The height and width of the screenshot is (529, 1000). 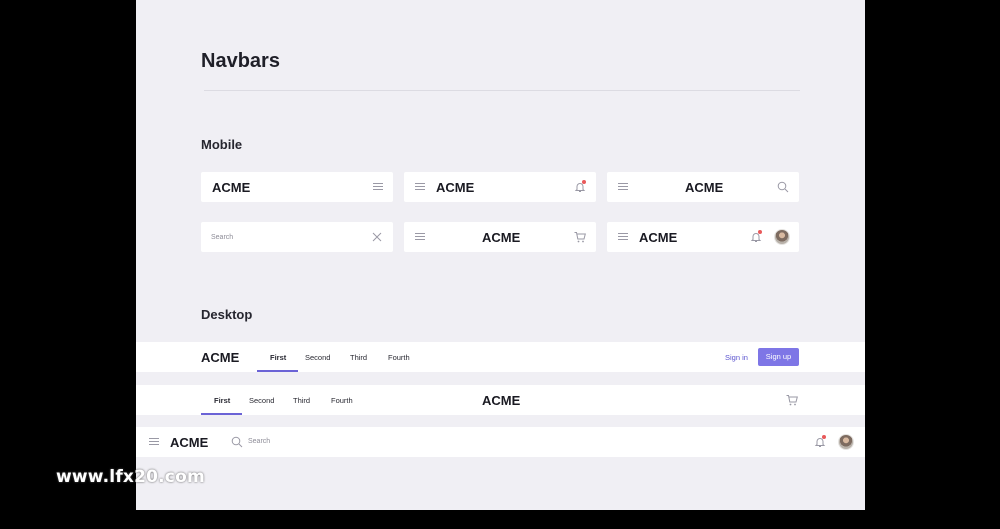 I want to click on mobile-navbar-3: ACME, so click(x=703, y=187).